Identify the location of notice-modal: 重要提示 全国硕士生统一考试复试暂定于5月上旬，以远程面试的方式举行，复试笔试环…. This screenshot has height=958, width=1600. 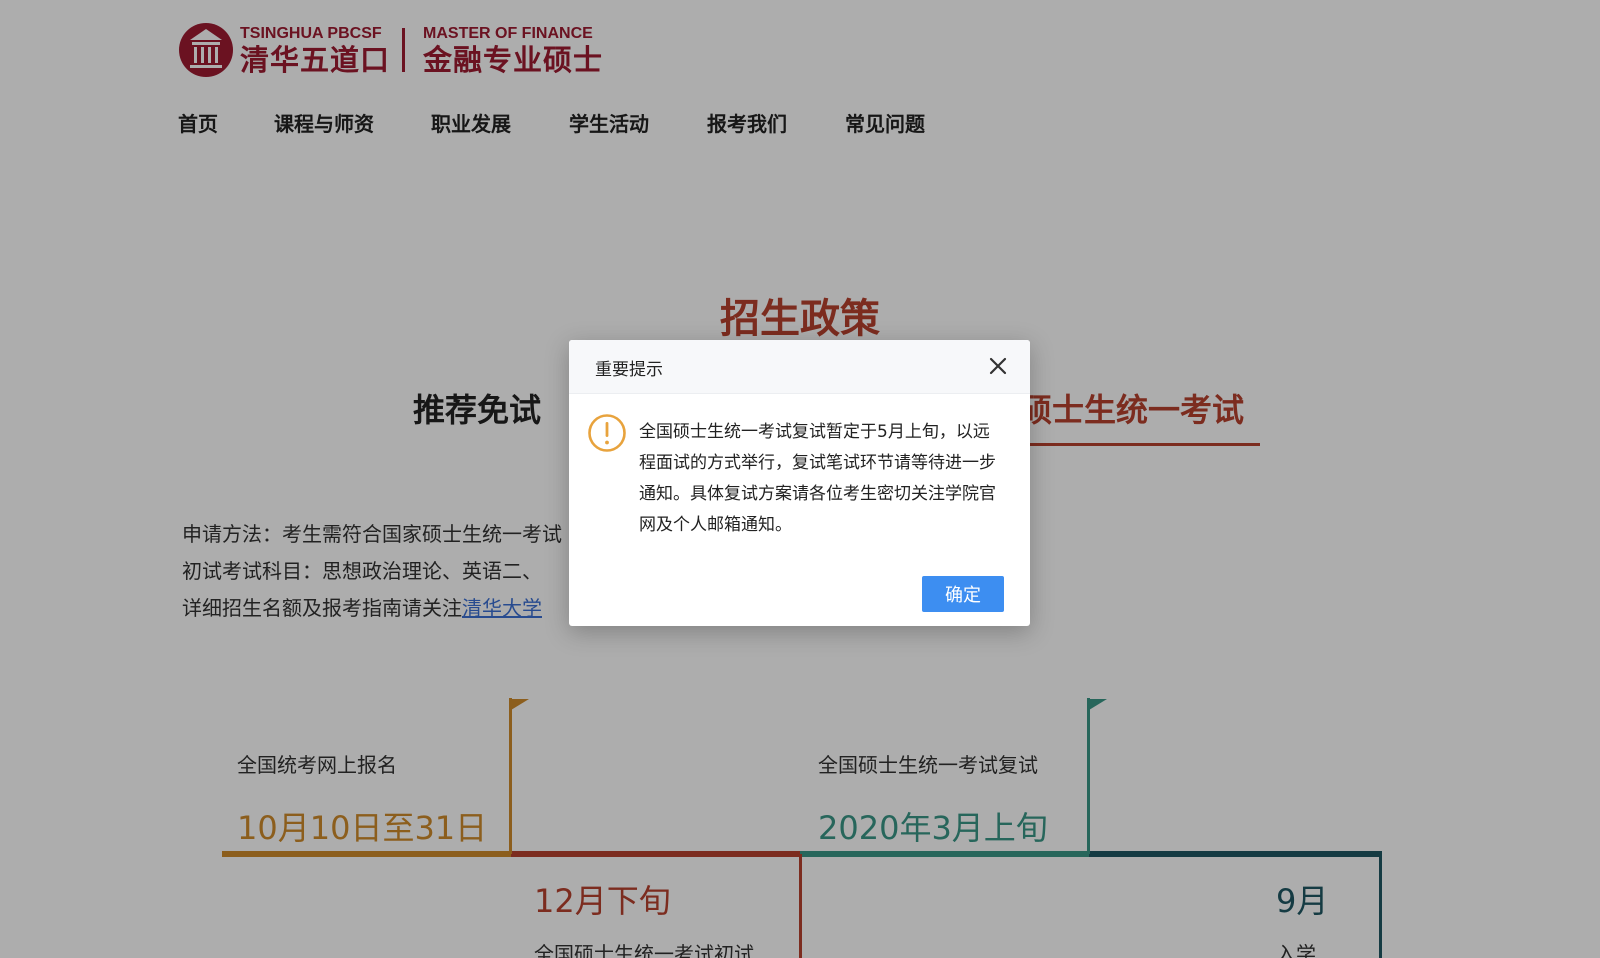
(799, 483).